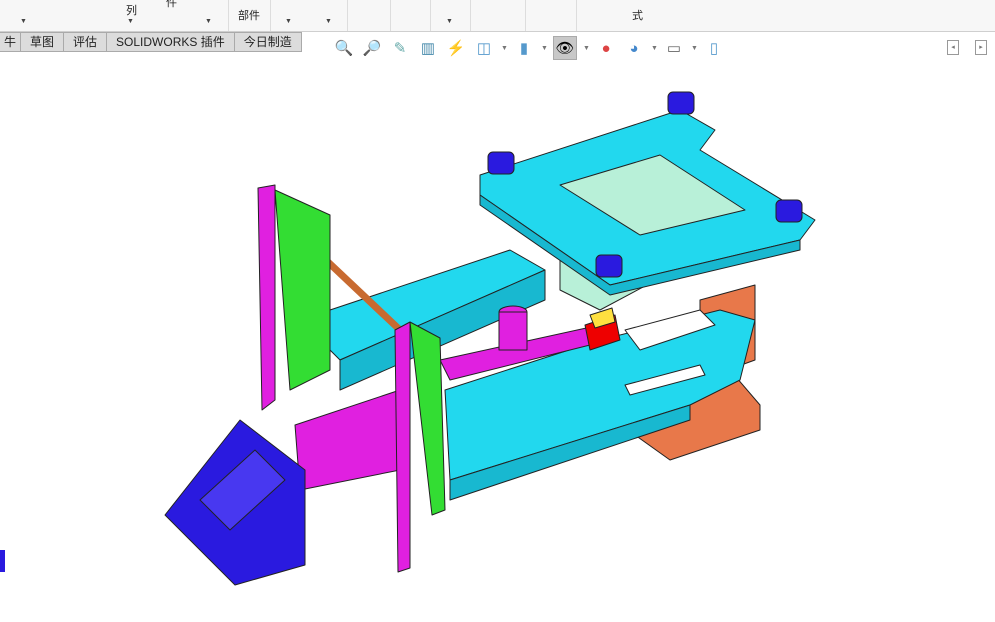  What do you see at coordinates (953, 47) in the screenshot?
I see `collapse-left-icon: ◂` at bounding box center [953, 47].